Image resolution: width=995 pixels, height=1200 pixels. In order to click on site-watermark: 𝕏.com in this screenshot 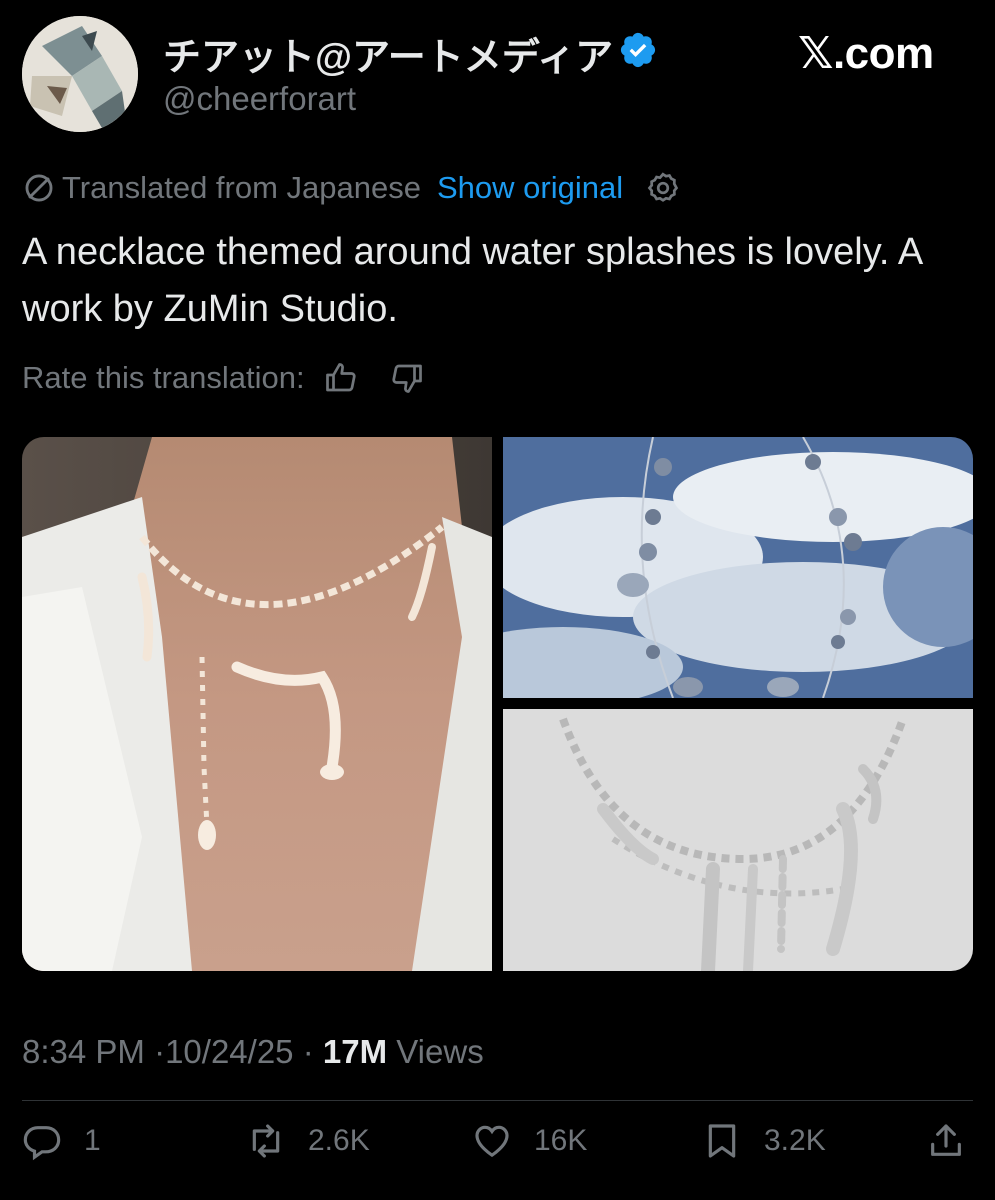, I will do `click(866, 53)`.